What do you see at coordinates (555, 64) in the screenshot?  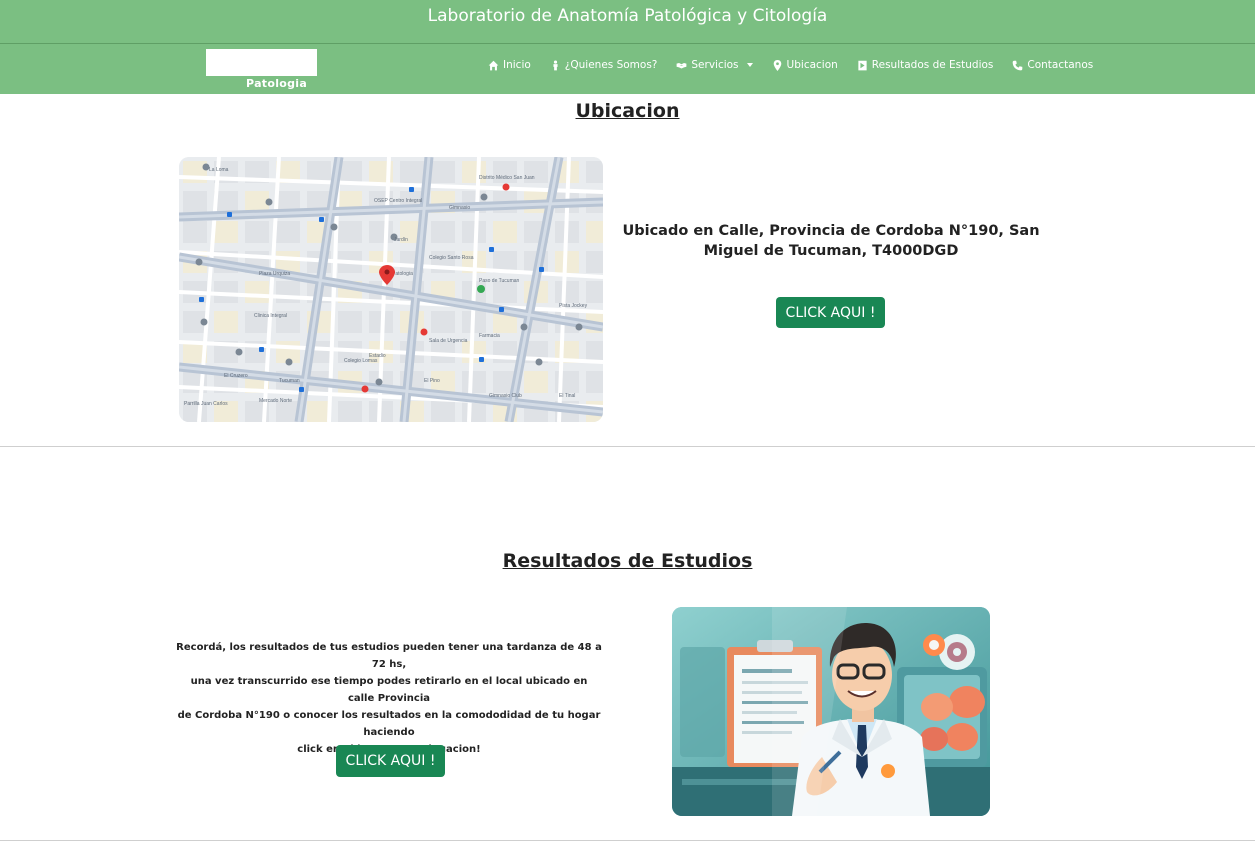 I see `person-icon` at bounding box center [555, 64].